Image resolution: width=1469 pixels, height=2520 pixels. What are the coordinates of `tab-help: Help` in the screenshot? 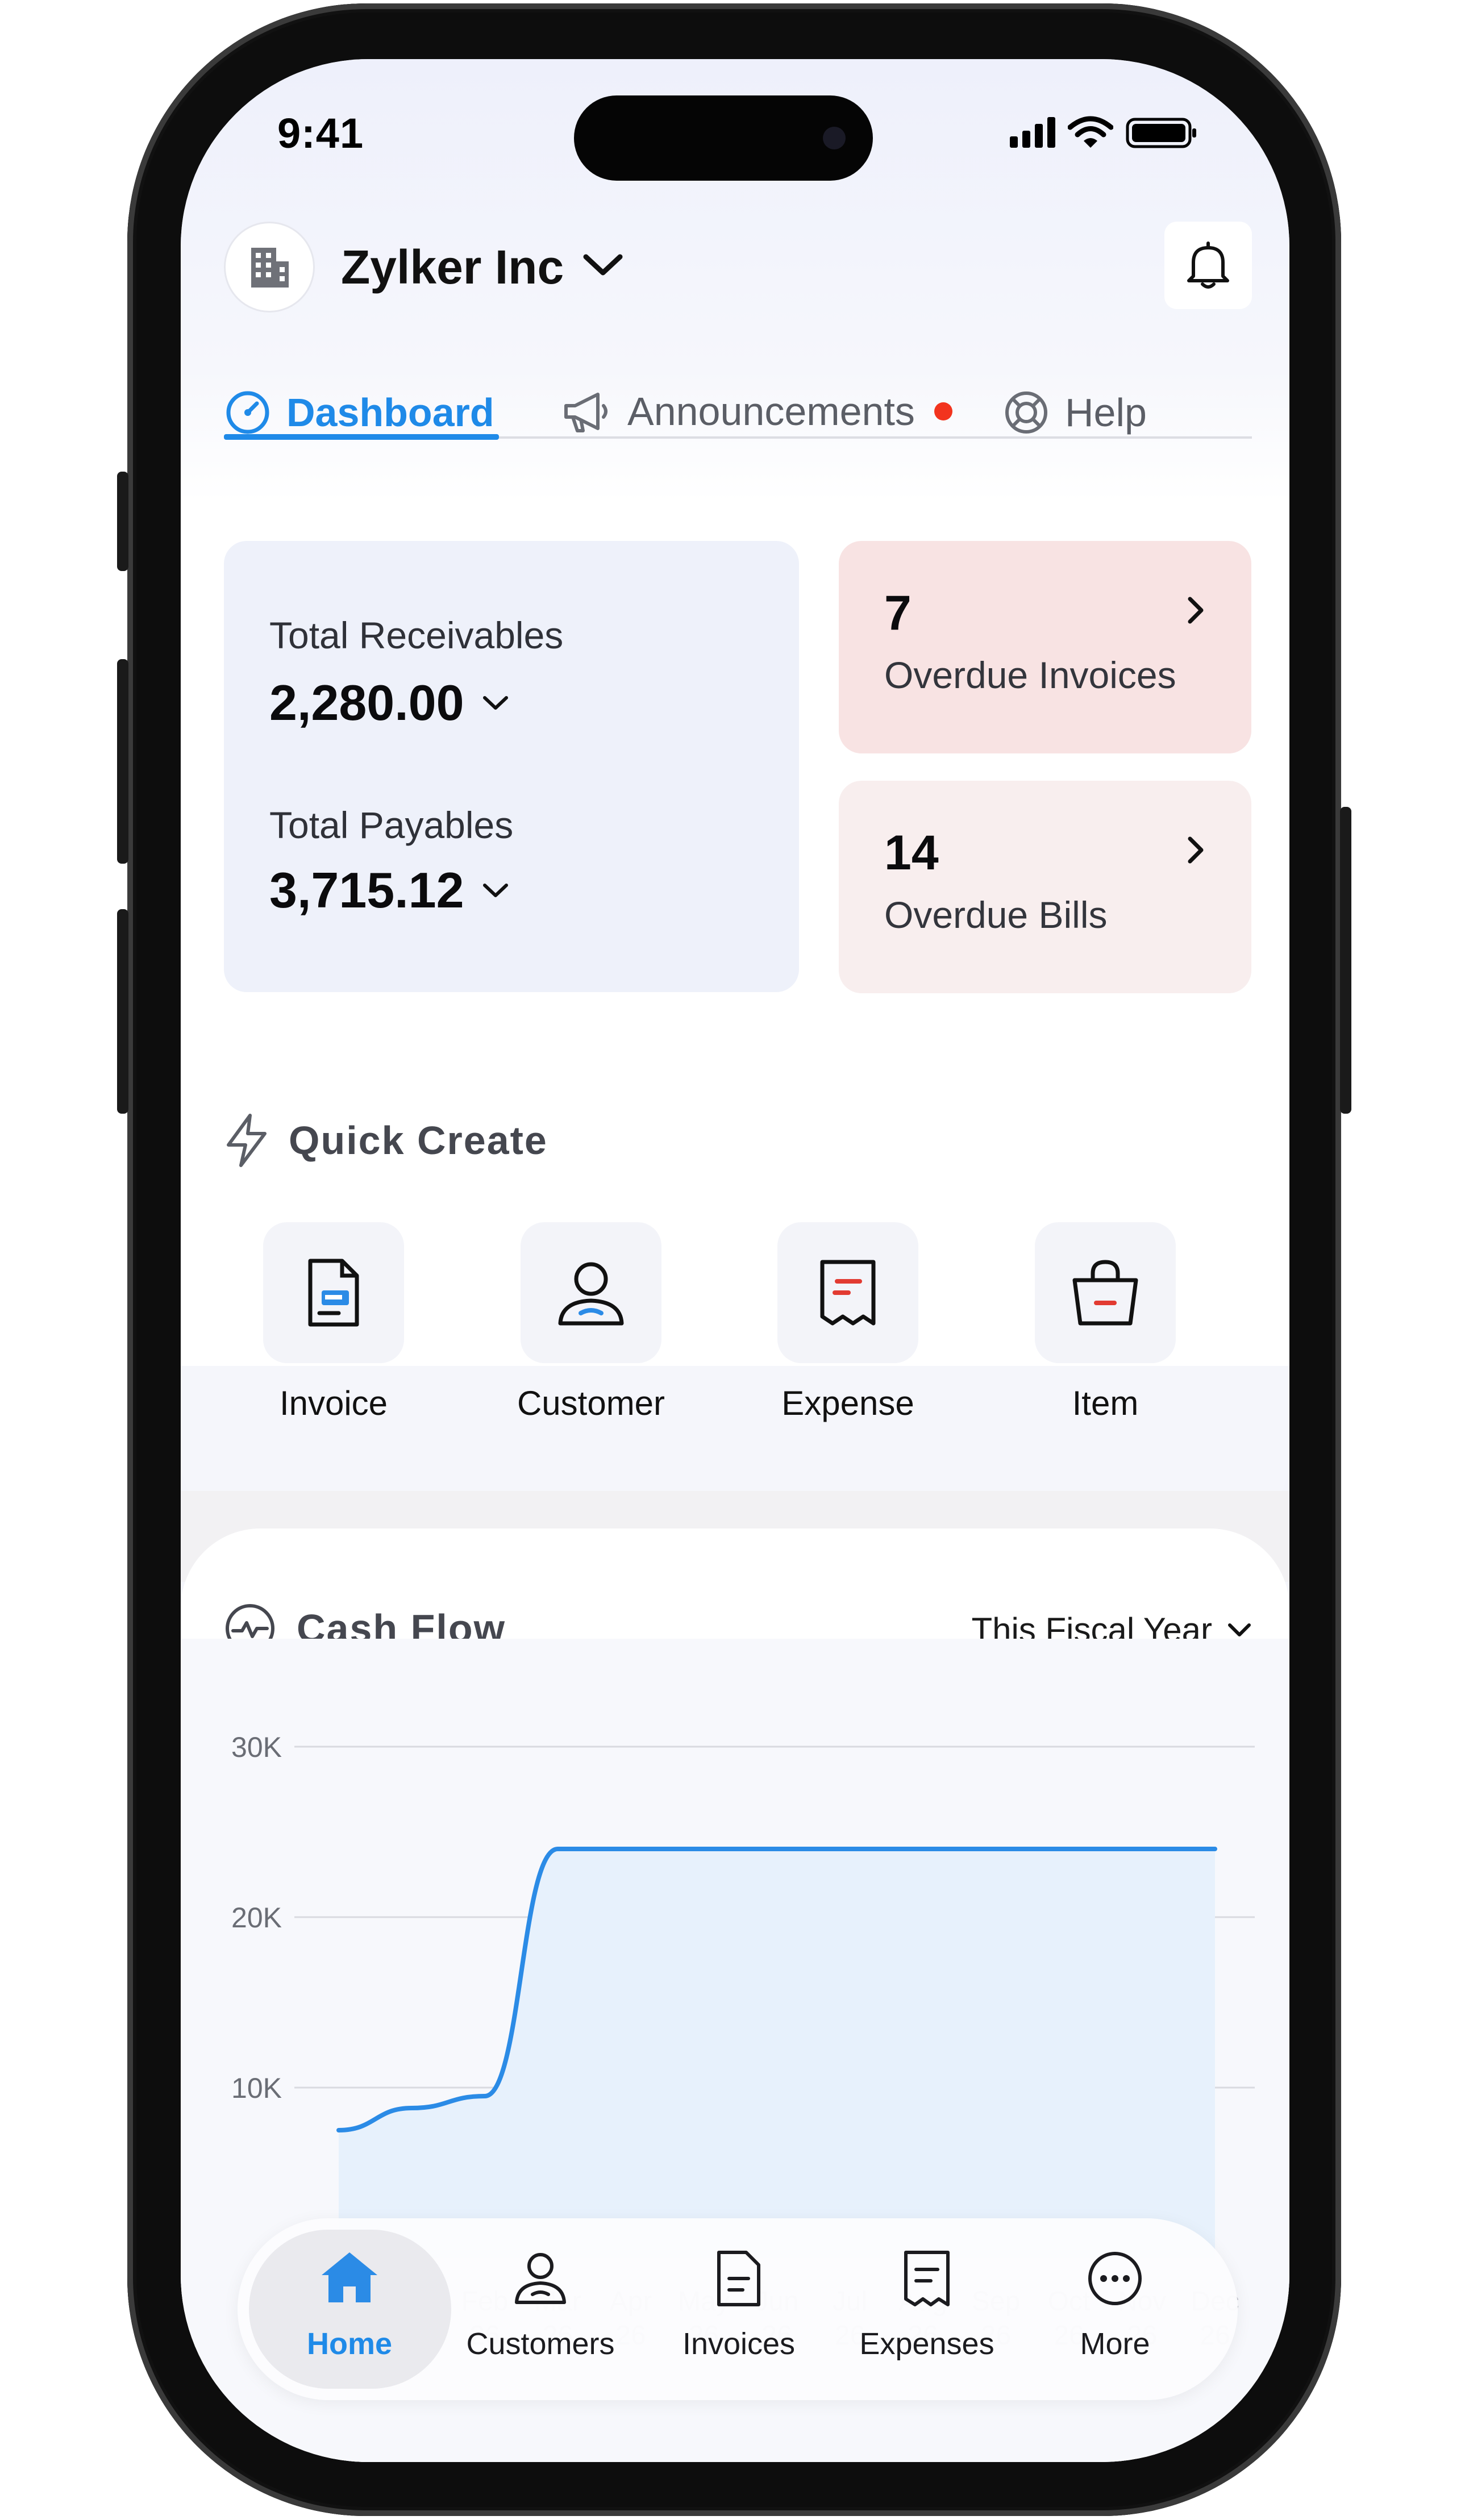 It's located at (1074, 412).